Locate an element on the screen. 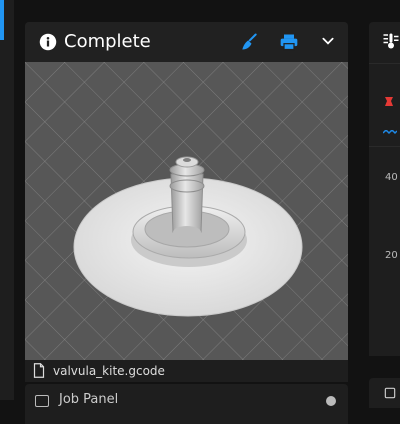 This screenshot has height=424, width=400. brush-icon is located at coordinates (249, 42).